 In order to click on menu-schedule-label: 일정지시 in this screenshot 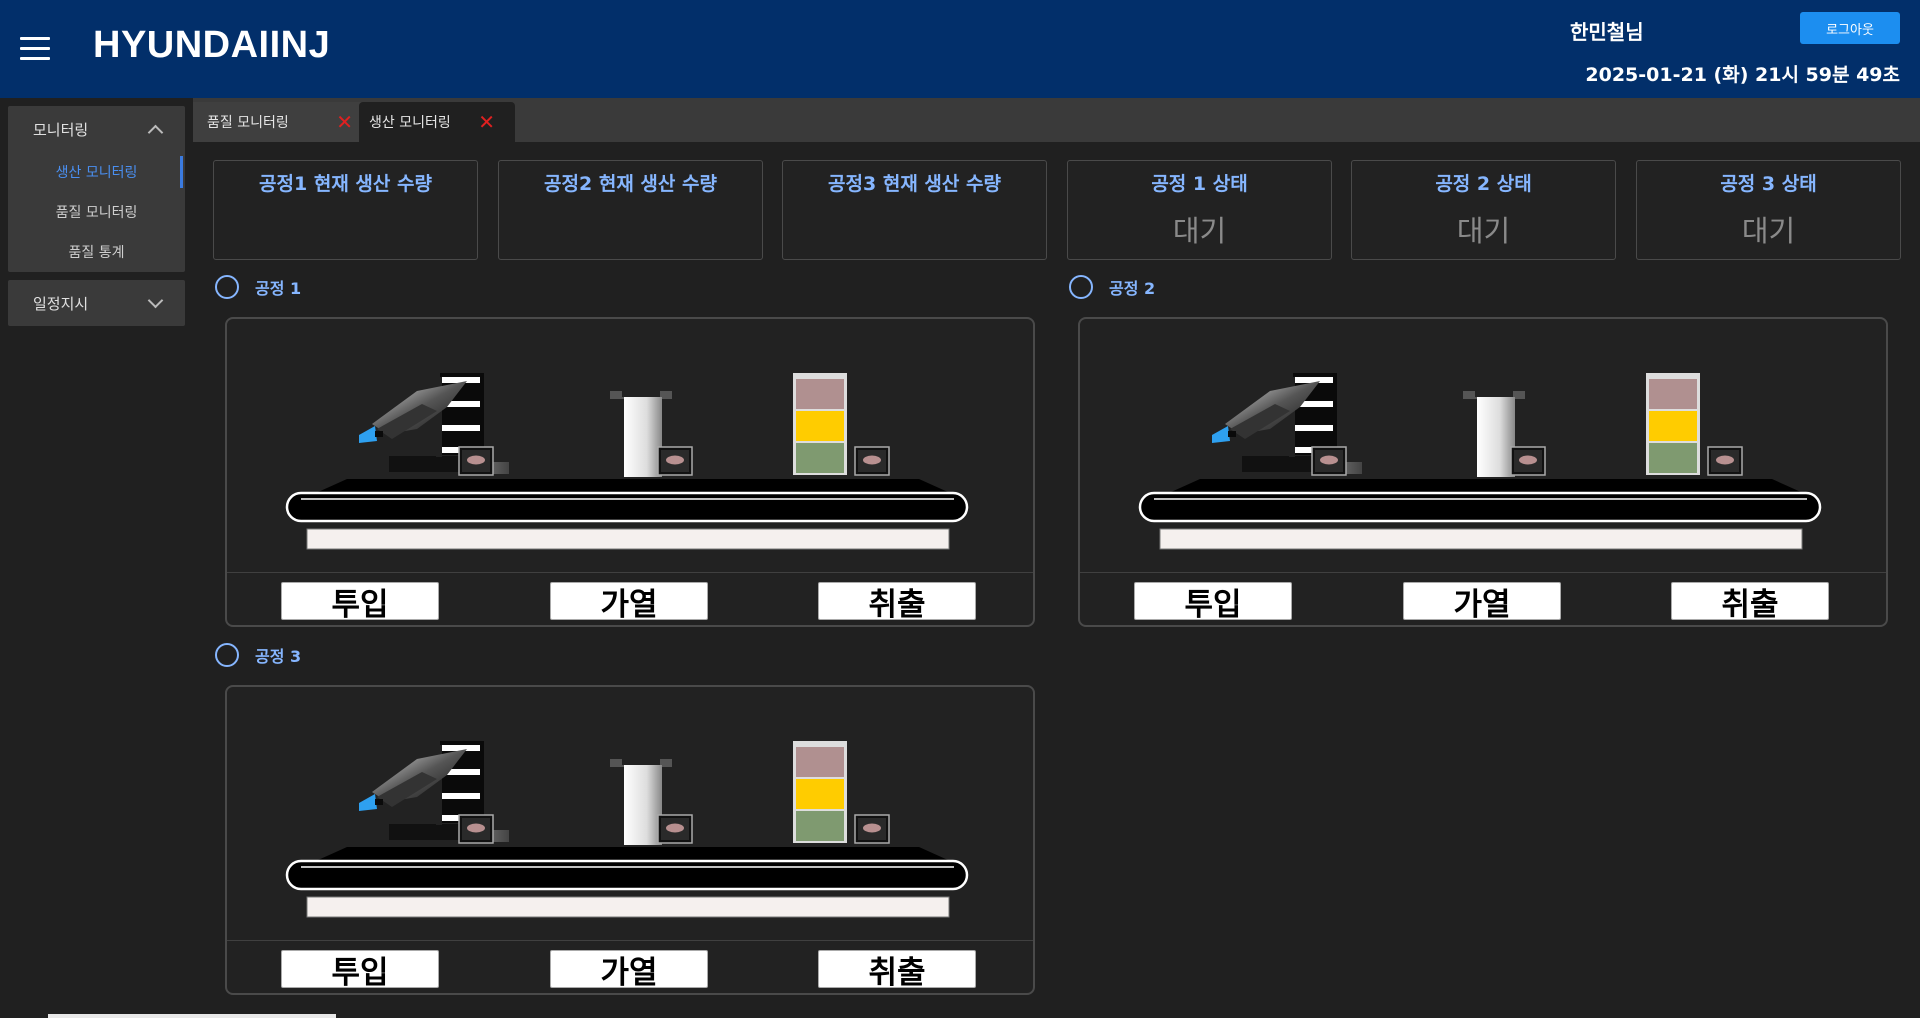, I will do `click(61, 303)`.